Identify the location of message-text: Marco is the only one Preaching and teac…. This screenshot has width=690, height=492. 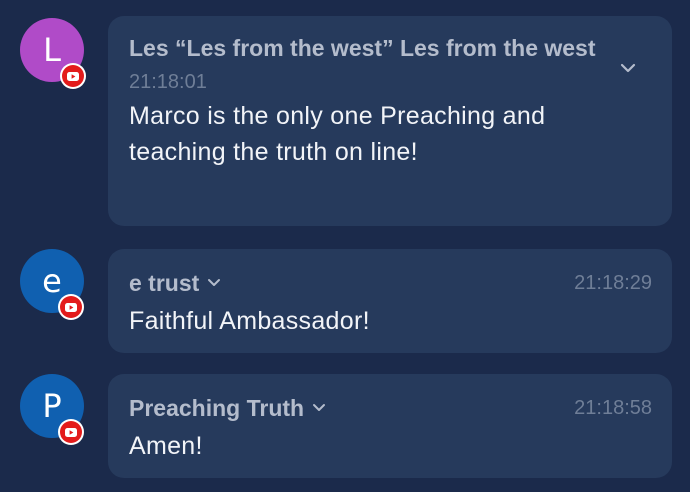
(337, 134).